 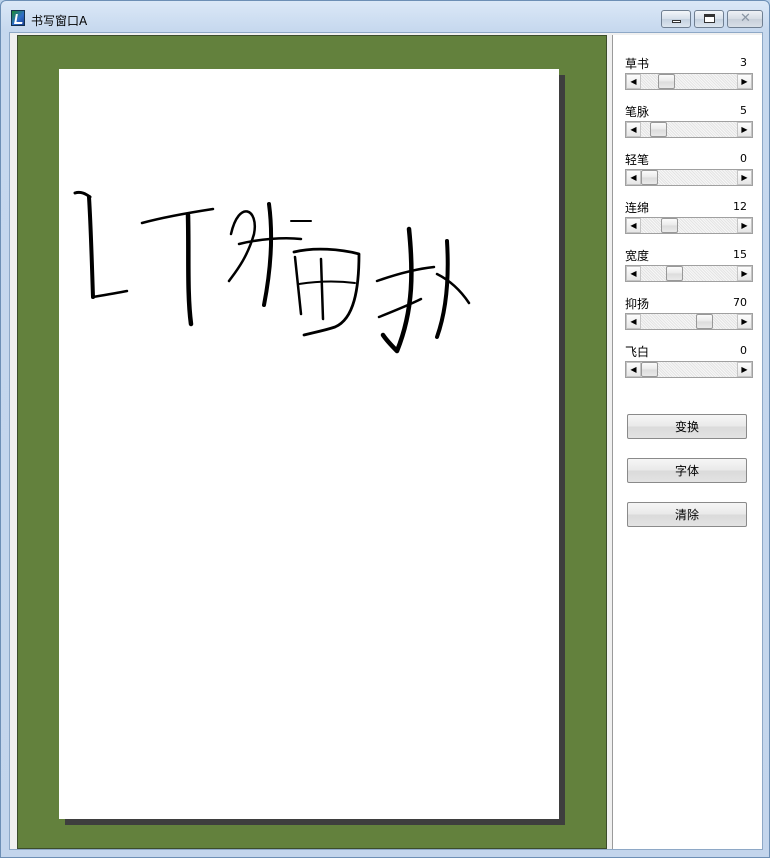 I want to click on window-title: 书写窗口A, so click(x=59, y=21).